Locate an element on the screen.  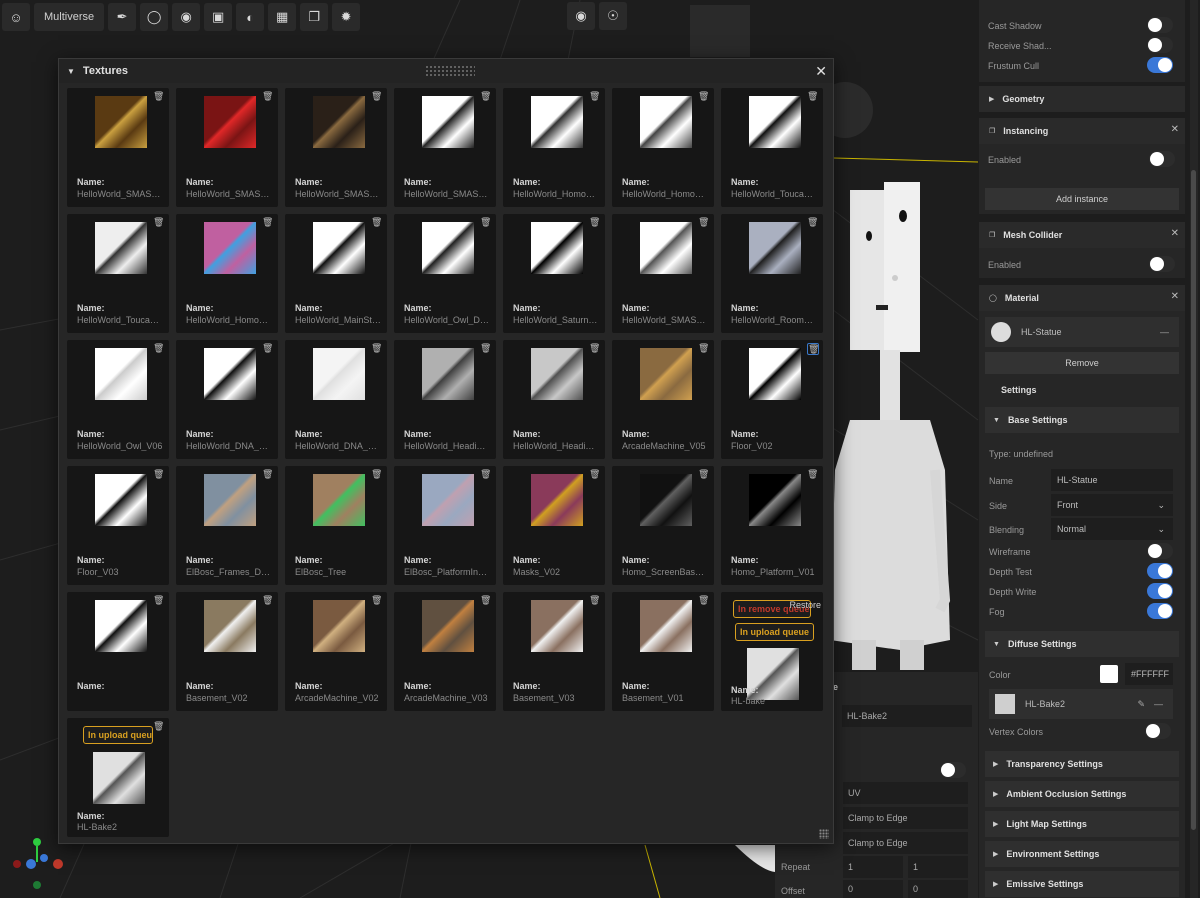
fog-toggle is located at coordinates (1160, 611).